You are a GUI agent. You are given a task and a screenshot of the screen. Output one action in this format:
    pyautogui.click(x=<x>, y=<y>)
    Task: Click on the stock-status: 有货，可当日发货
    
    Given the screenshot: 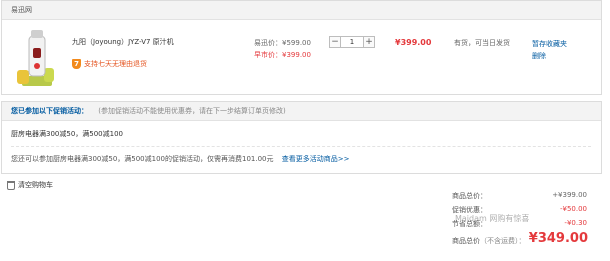 What is the action you would take?
    pyautogui.click(x=482, y=43)
    